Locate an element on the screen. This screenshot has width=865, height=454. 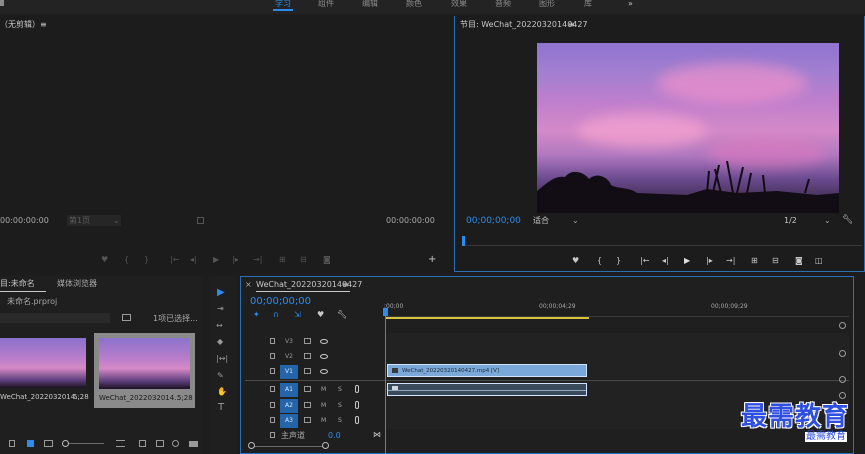
track-name-targeted: A2 is located at coordinates (289, 406).